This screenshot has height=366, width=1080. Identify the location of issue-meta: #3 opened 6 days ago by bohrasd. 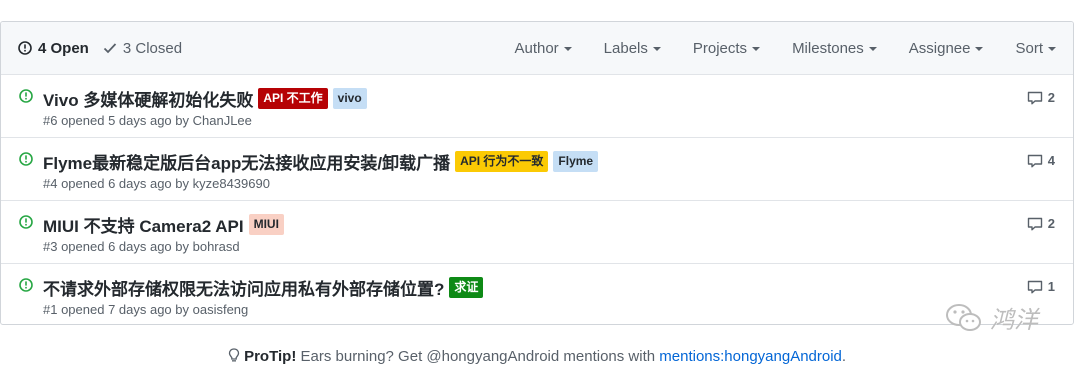
(141, 246).